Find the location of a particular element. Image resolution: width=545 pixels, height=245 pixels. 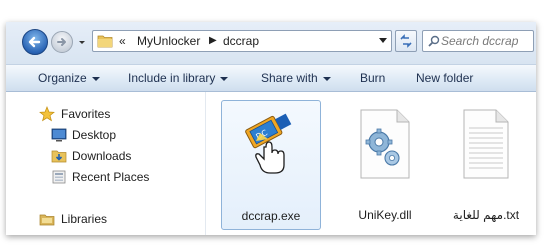

search-box is located at coordinates (478, 41).